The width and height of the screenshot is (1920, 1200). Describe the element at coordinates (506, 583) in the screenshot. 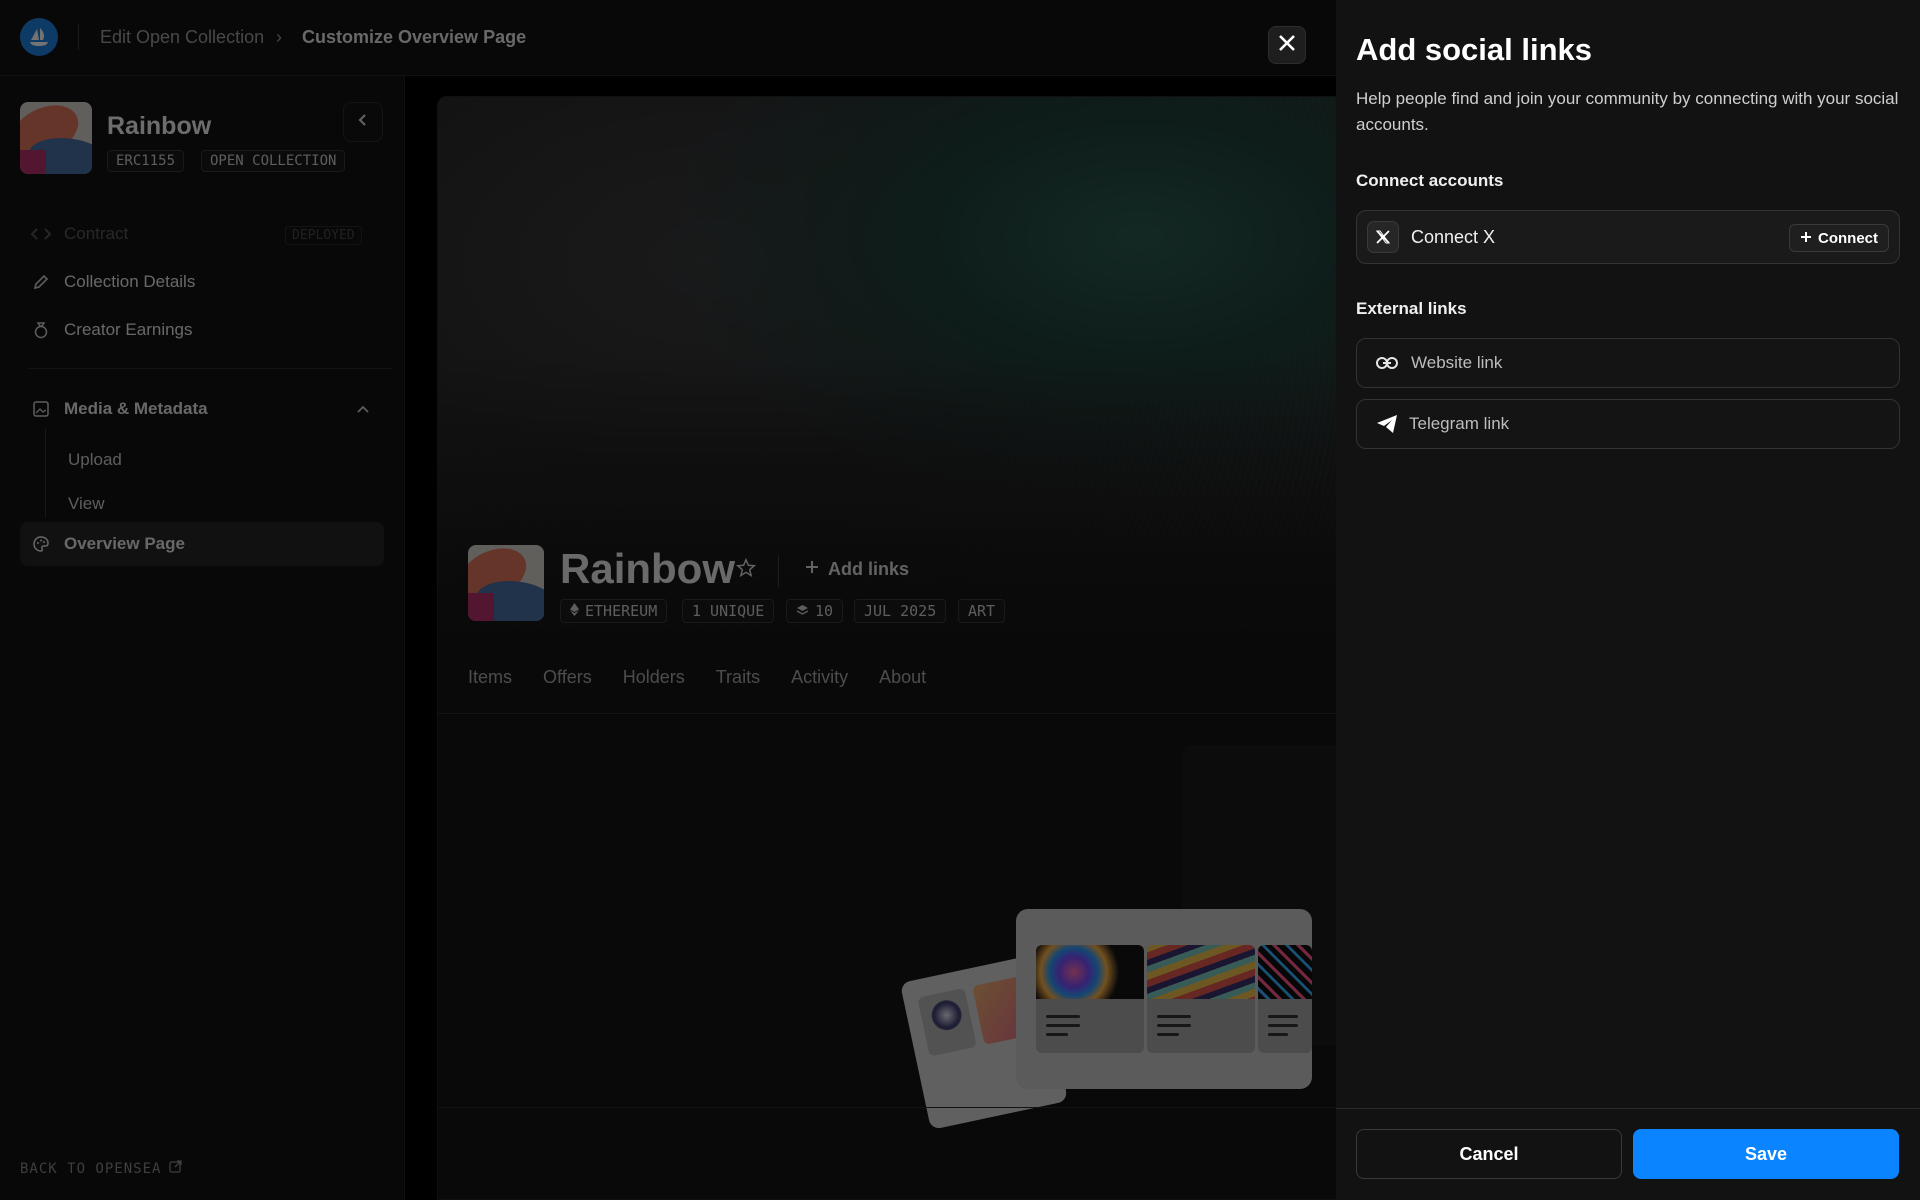

I see `preview-collection-thumbnail` at that location.